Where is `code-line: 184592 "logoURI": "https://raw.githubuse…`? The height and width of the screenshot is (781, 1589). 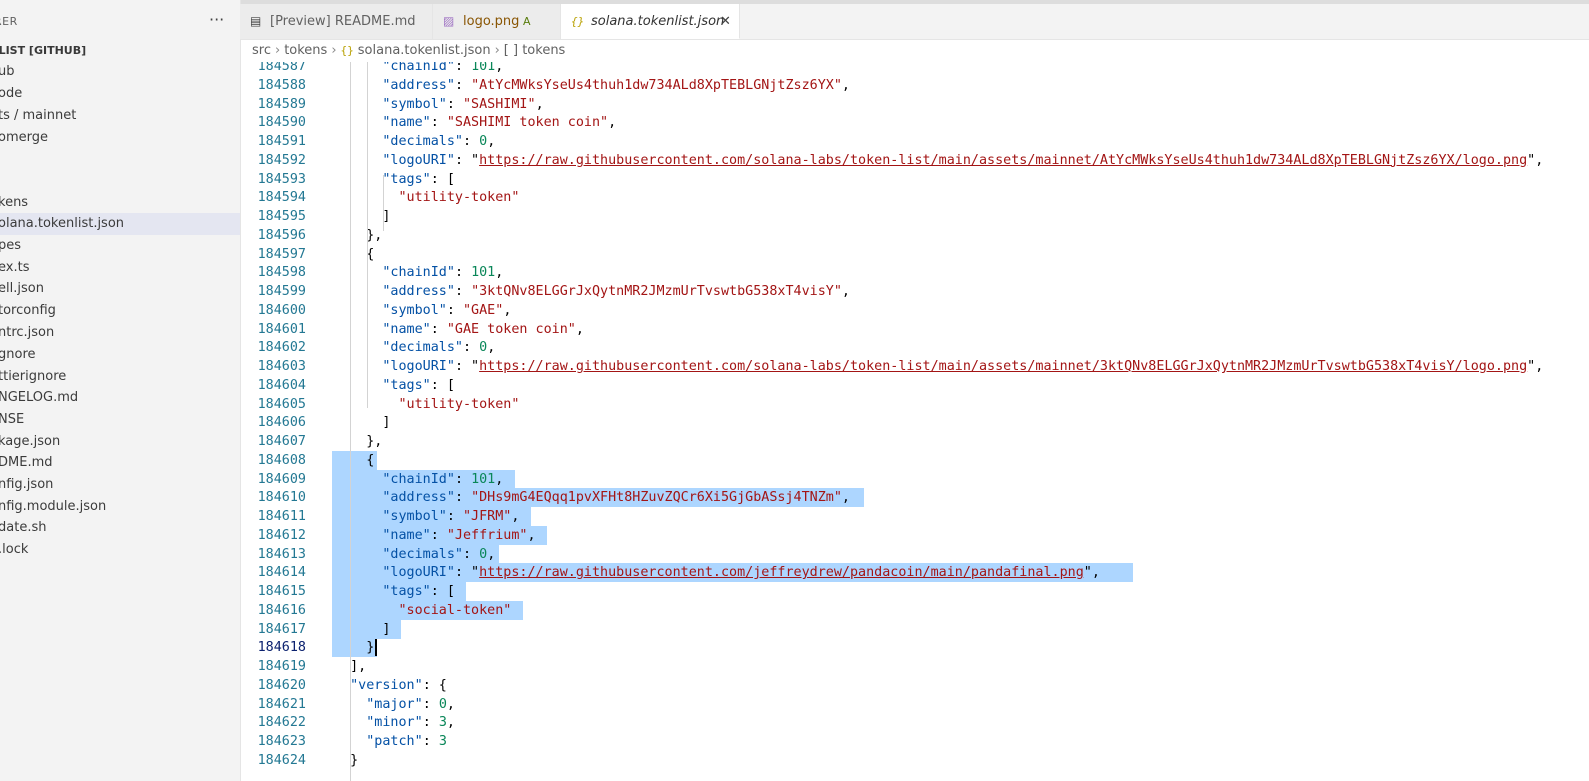 code-line: 184592 "logoURI": "https://raw.githubuse… is located at coordinates (914, 160).